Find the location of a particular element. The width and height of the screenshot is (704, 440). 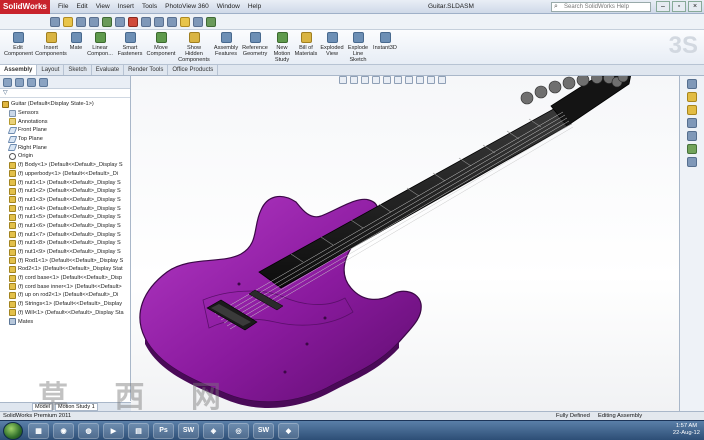

reference-geometry-button: Reference Geometry is located at coordinates (255, 48).